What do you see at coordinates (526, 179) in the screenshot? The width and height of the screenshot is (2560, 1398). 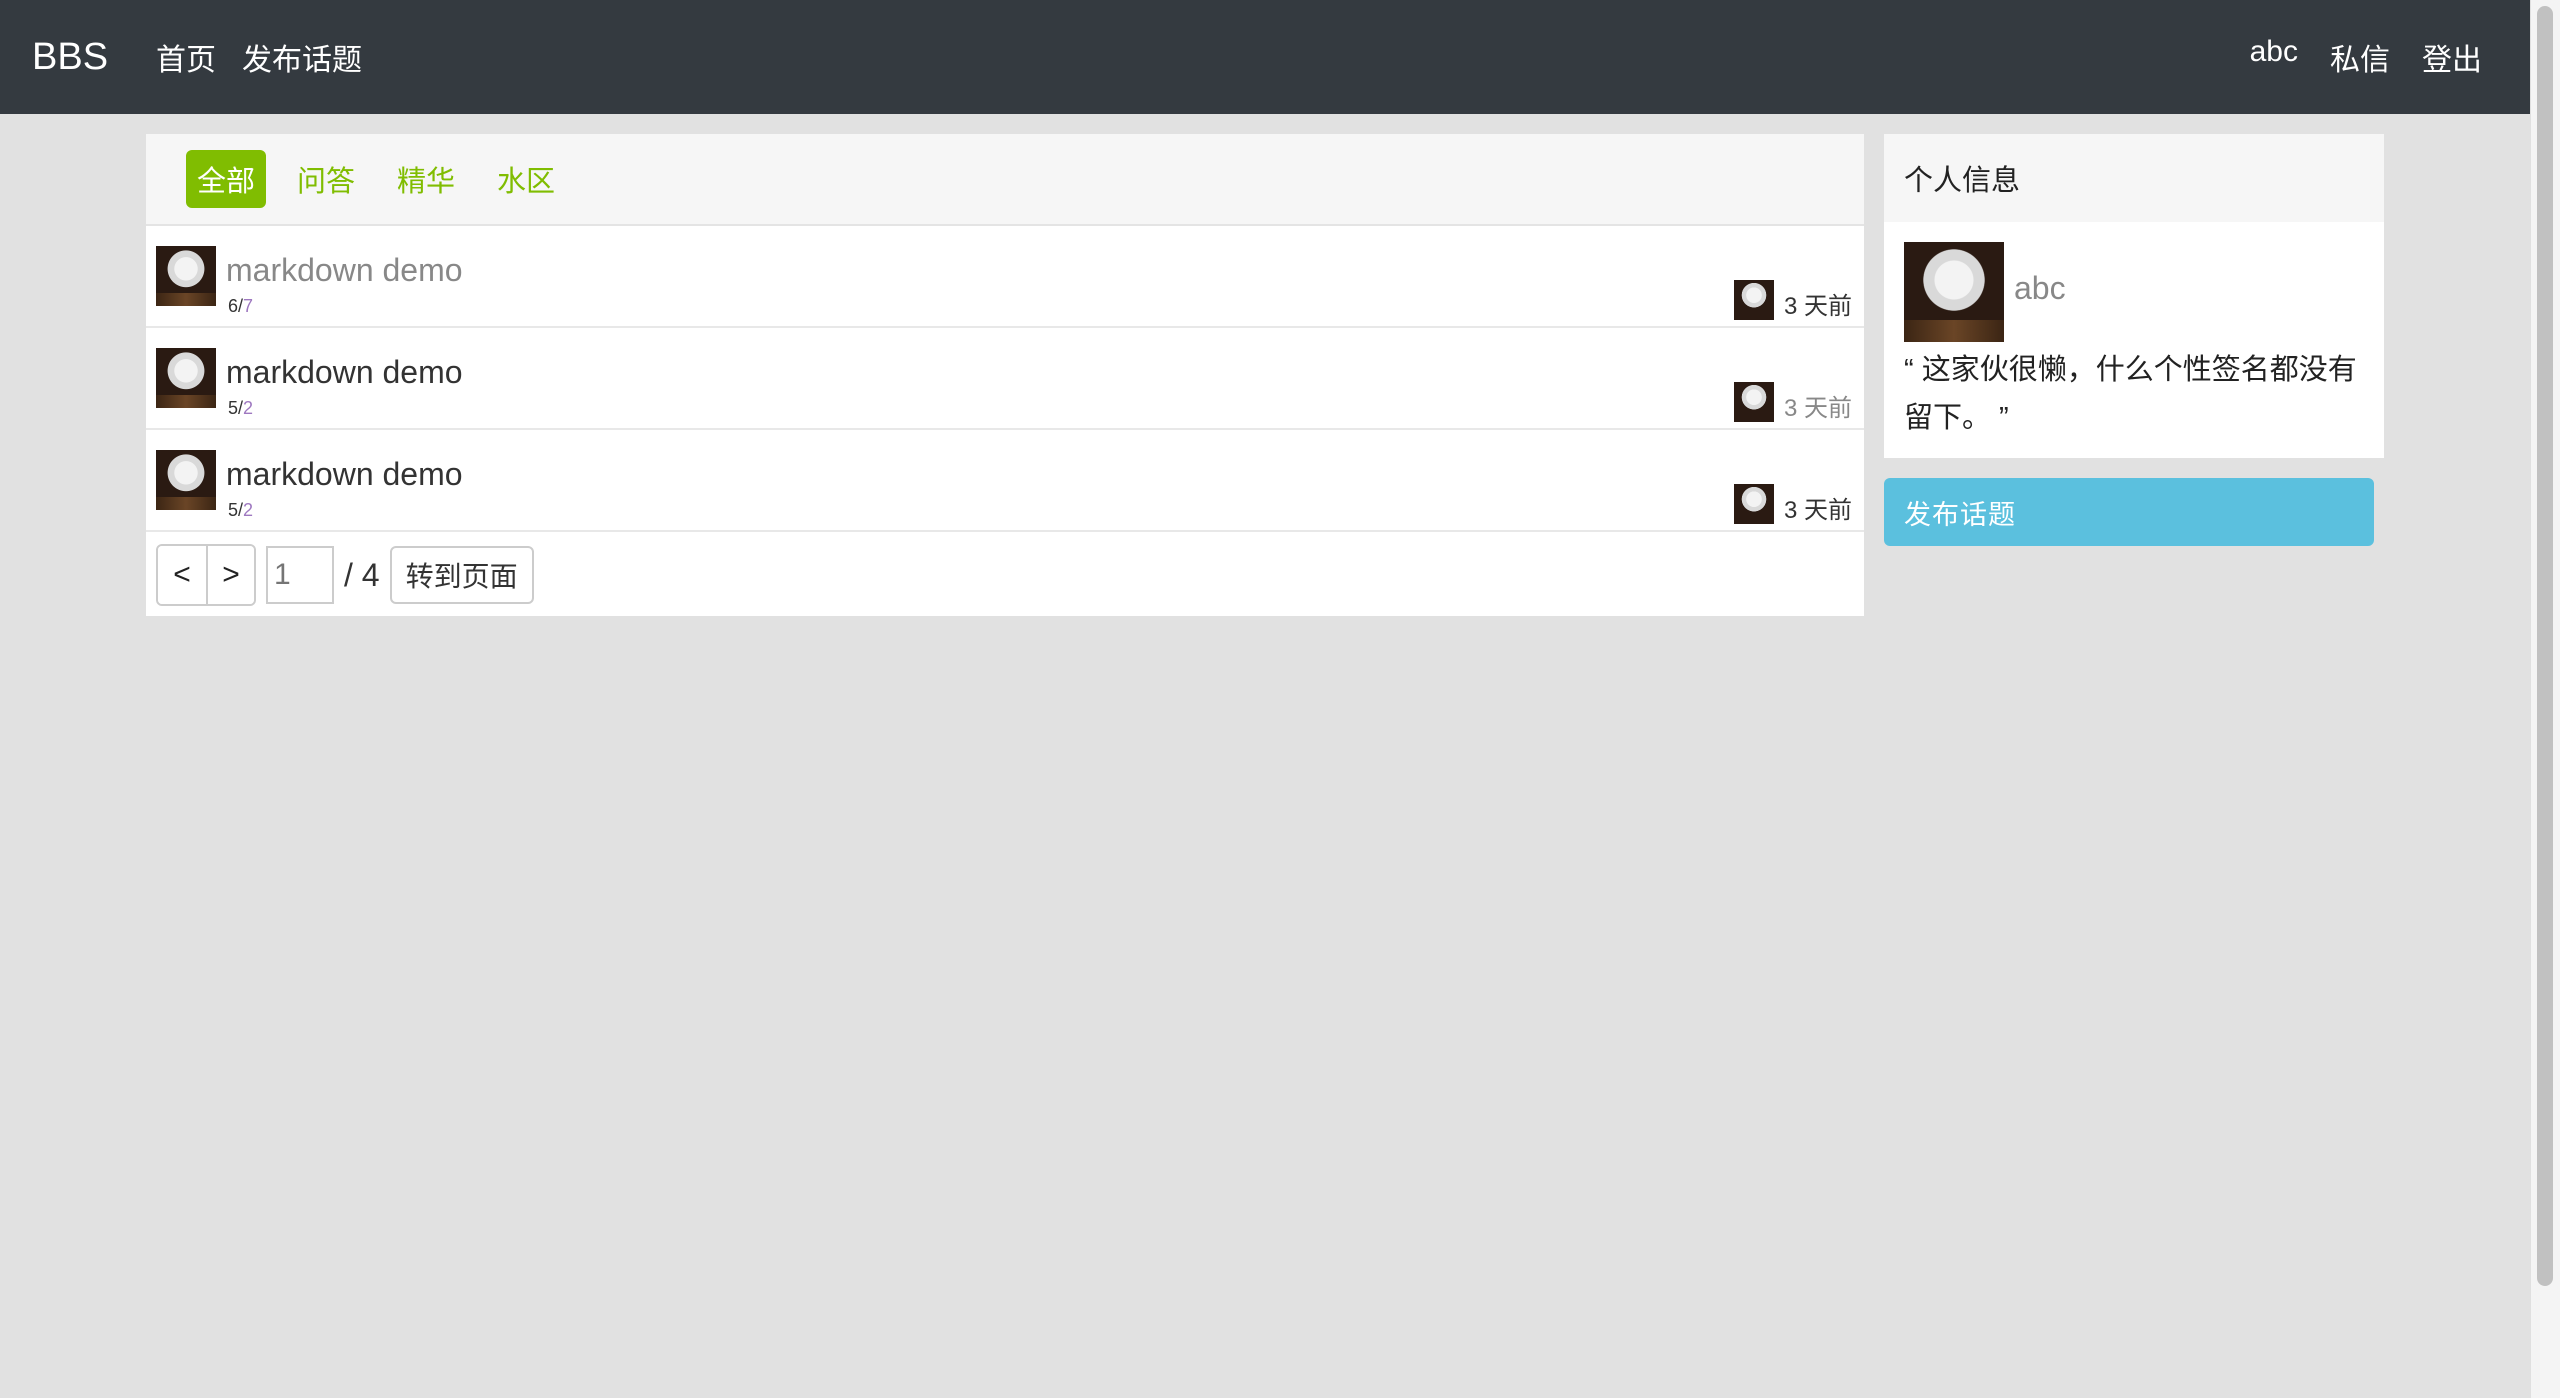 I see `tab-water: 水区` at bounding box center [526, 179].